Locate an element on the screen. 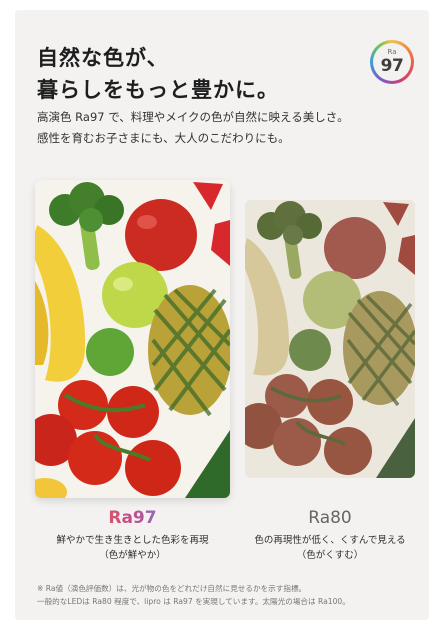  ra80-desc-line-2: （色がくすむ） is located at coordinates (330, 555).